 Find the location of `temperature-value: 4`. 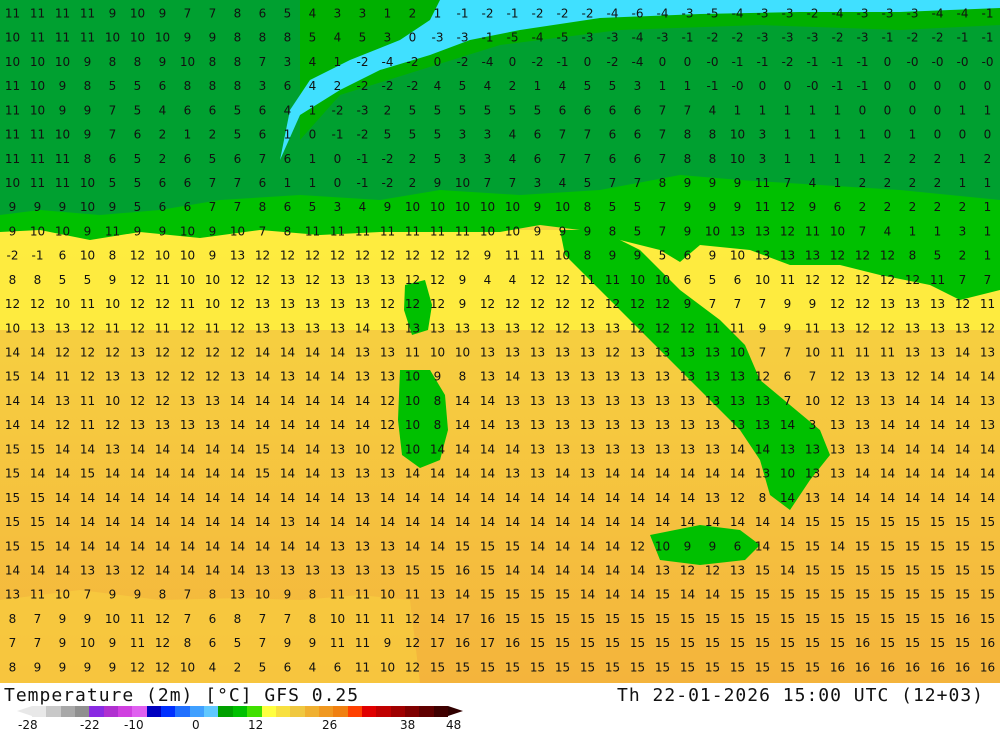

temperature-value: 4 is located at coordinates (488, 280).